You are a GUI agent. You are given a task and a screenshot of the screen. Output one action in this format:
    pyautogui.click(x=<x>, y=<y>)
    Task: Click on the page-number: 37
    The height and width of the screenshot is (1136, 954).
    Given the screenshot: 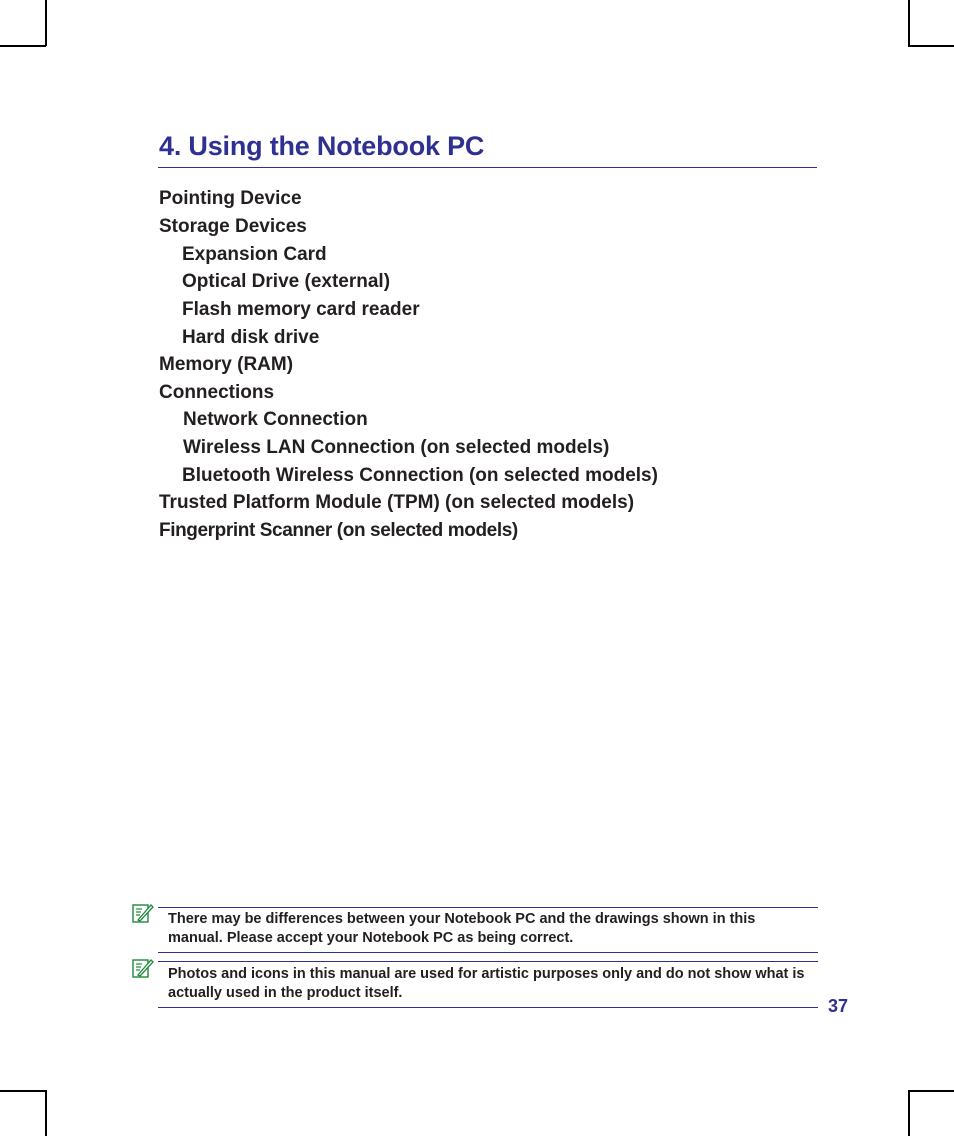 What is the action you would take?
    pyautogui.click(x=838, y=1006)
    